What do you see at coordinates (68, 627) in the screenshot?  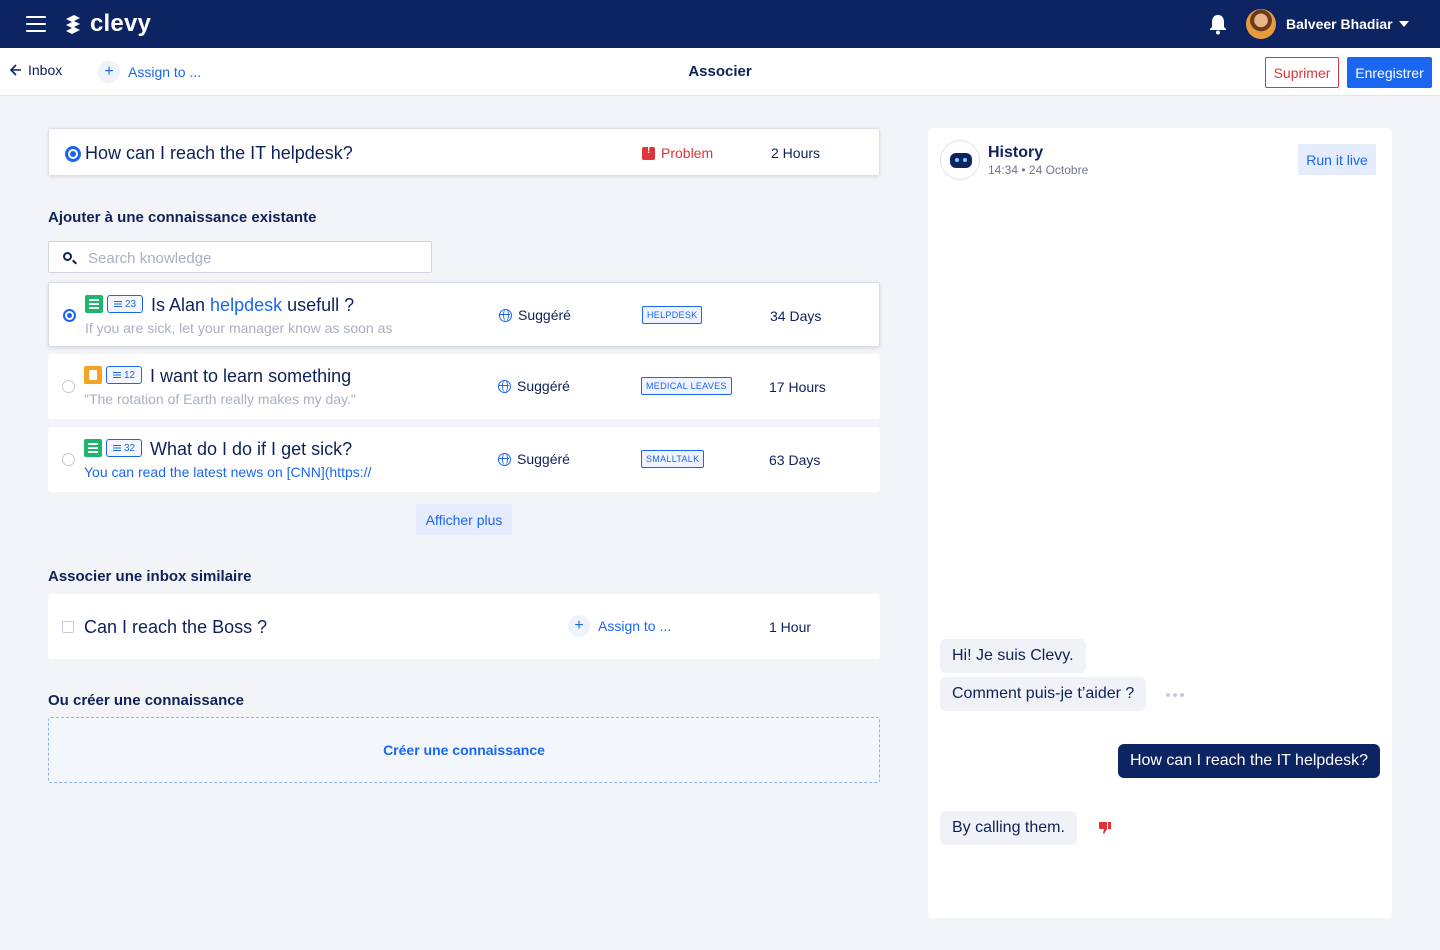 I see `similar-checkbox` at bounding box center [68, 627].